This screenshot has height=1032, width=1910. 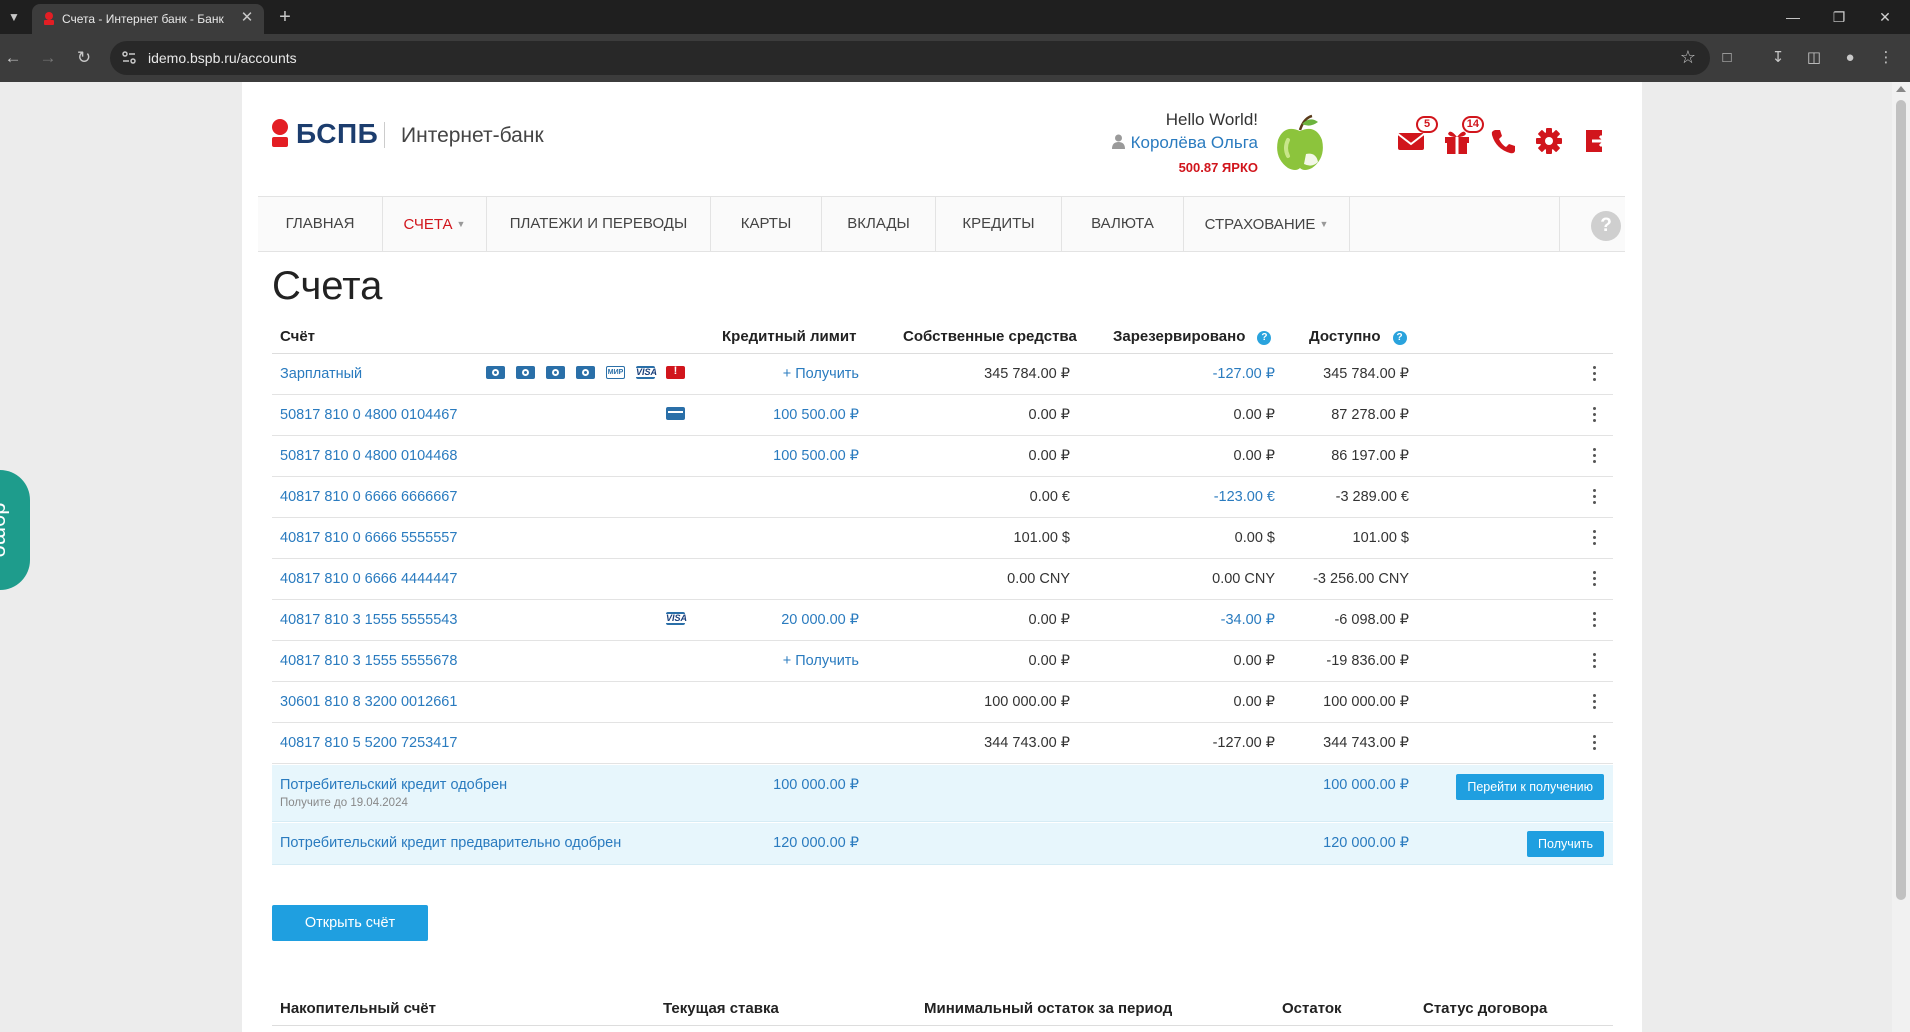 I want to click on side-panel-icon: ◫, so click(x=1814, y=58).